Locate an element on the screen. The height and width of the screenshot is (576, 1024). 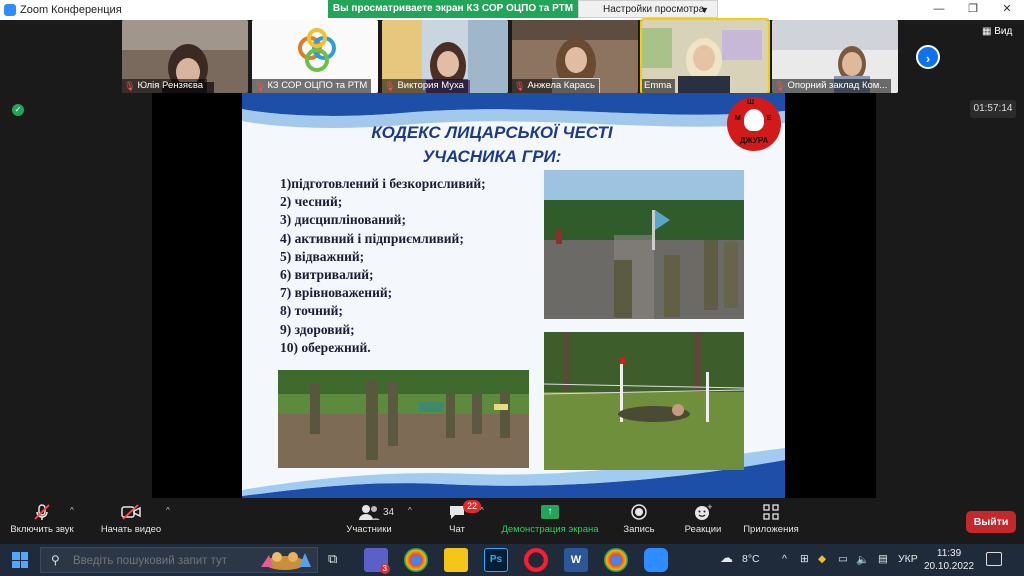
list-item: 10) обережний. is located at coordinates (325, 347).